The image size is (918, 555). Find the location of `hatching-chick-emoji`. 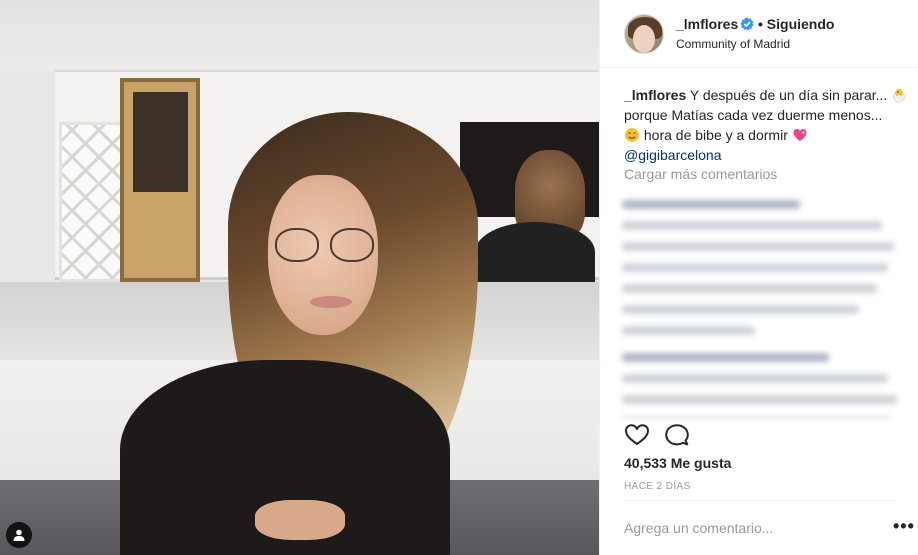

hatching-chick-emoji is located at coordinates (899, 96).